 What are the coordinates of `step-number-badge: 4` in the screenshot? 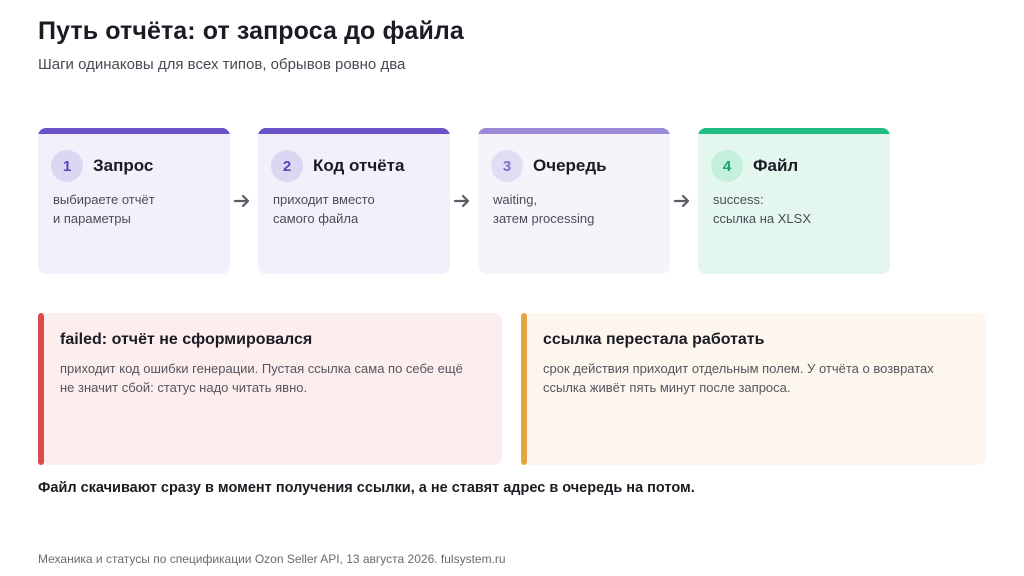 It's located at (727, 166).